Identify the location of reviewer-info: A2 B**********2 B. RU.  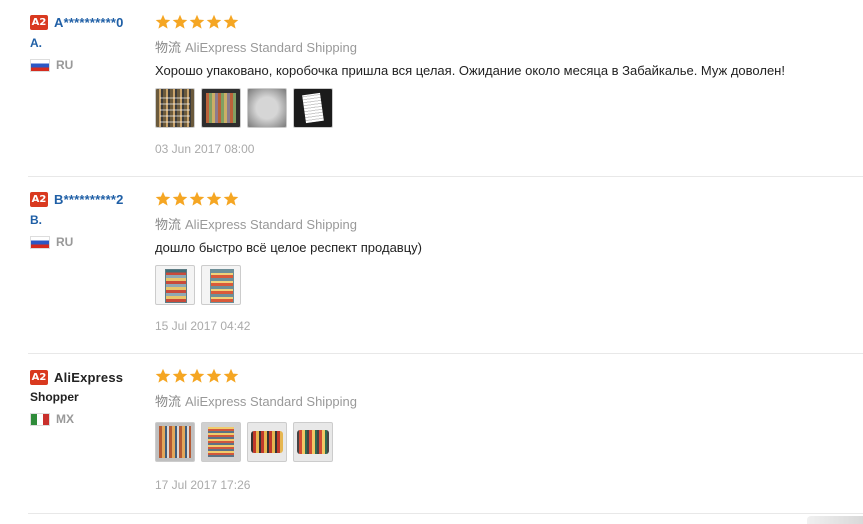
(91, 220).